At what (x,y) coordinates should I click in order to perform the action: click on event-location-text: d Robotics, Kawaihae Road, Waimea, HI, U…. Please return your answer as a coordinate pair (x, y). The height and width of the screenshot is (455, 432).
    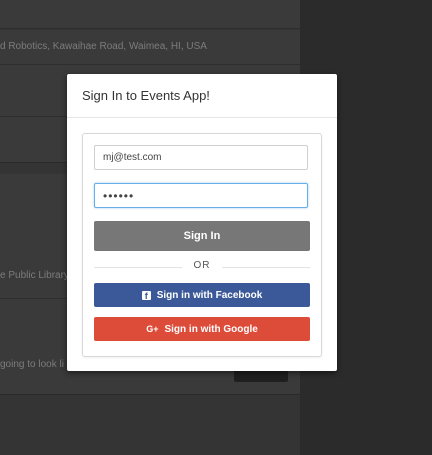
    Looking at the image, I should click on (103, 46).